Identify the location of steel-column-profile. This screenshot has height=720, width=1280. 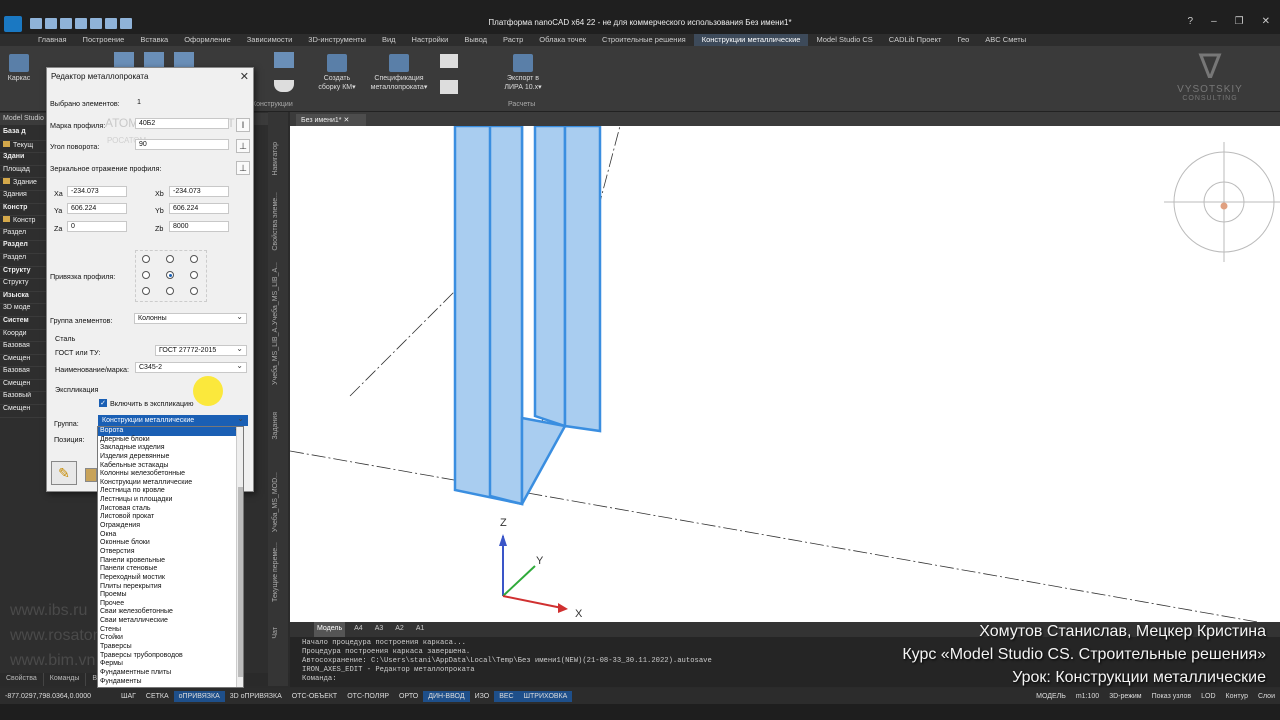
(527, 316).